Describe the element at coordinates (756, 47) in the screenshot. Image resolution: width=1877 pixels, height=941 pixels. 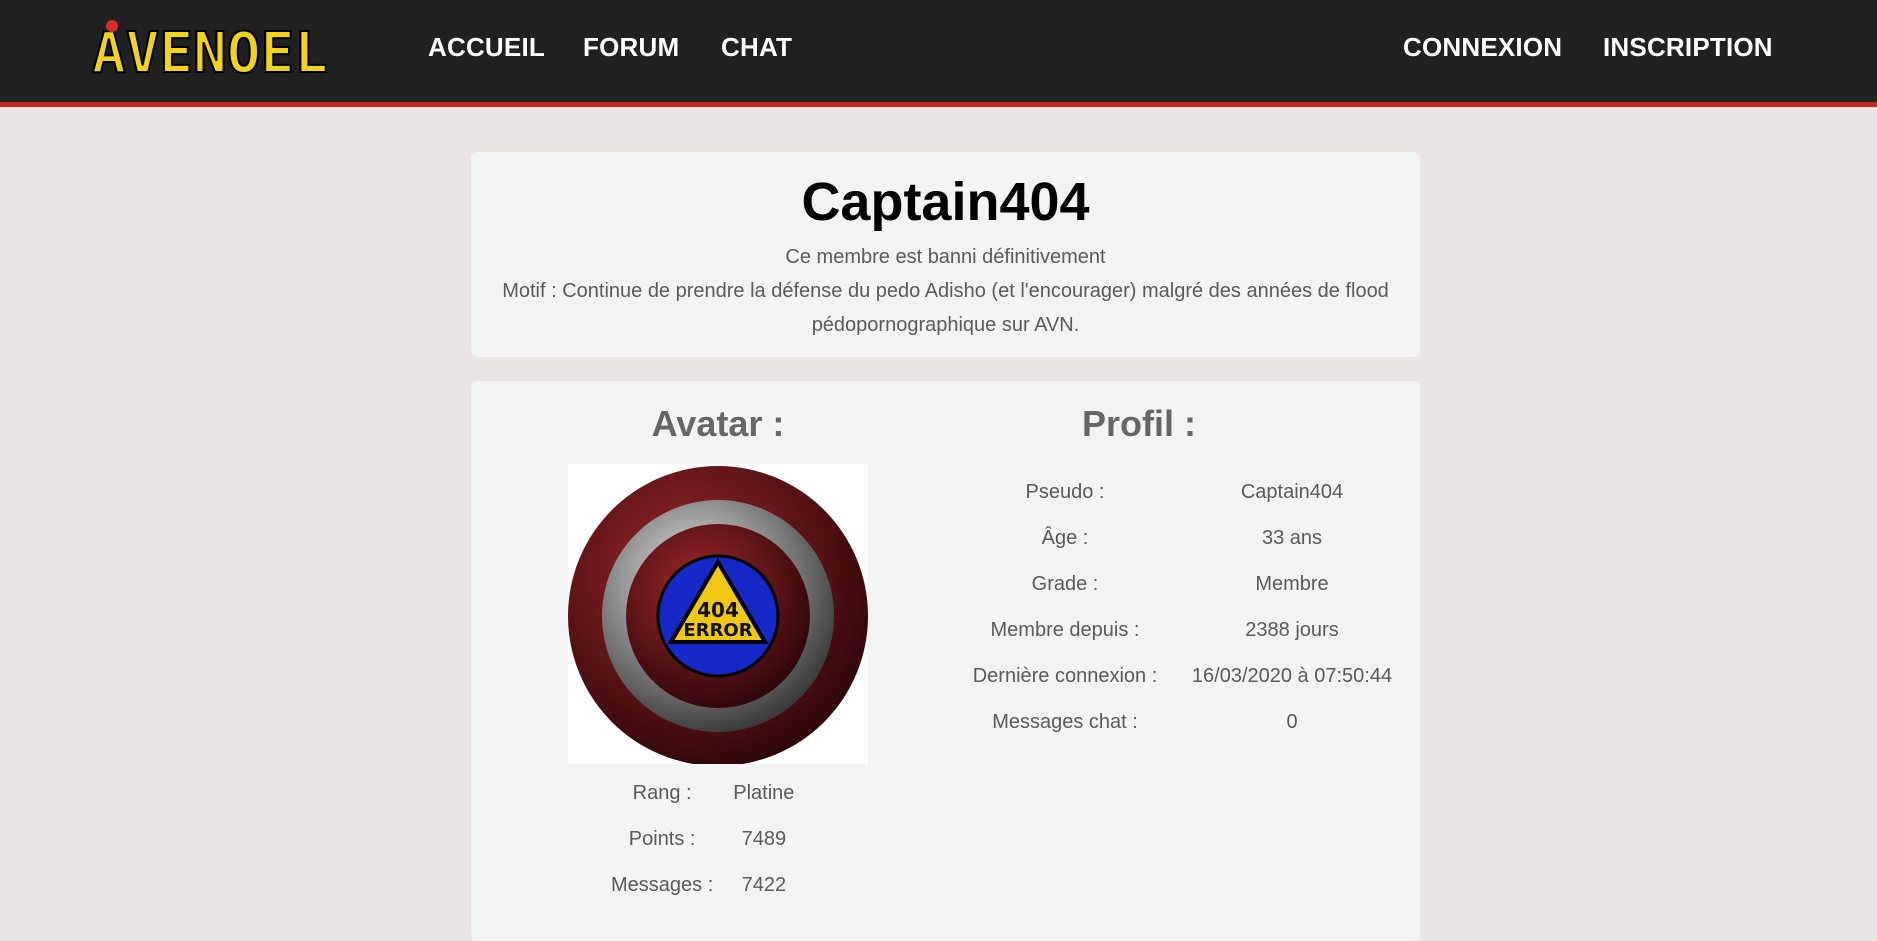
I see `nav-chat: CHAT` at that location.